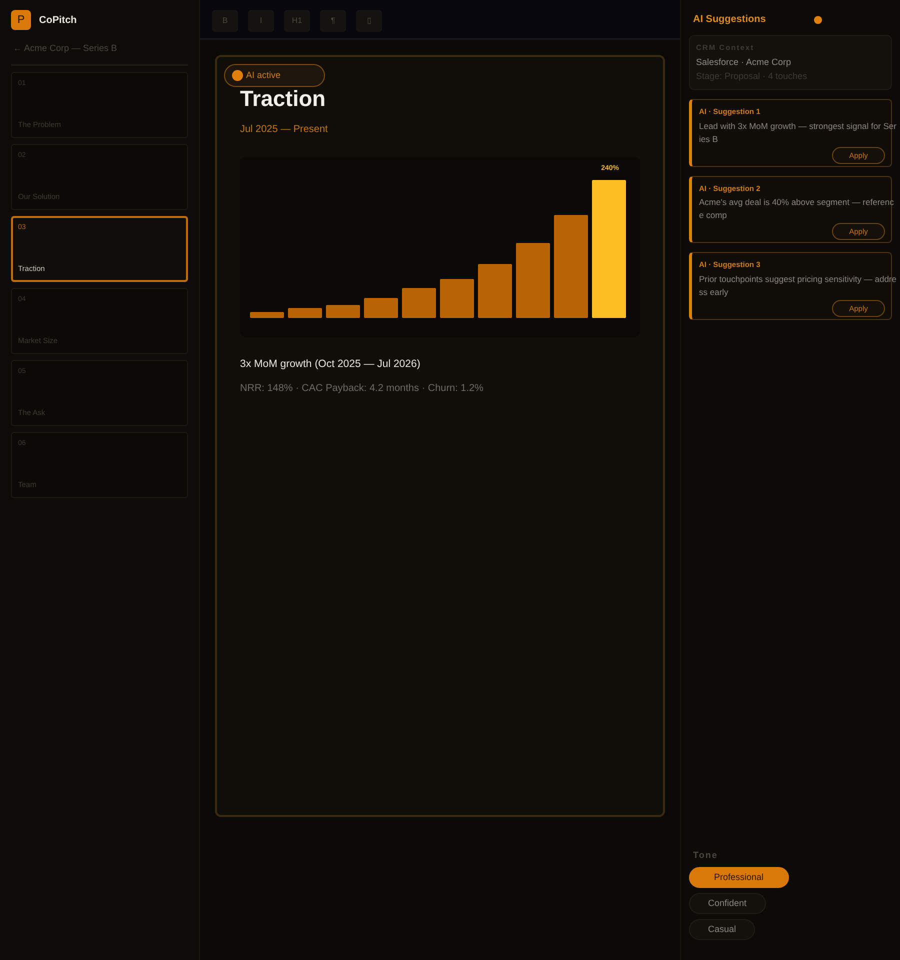  What do you see at coordinates (797, 209) in the screenshot?
I see `suggestion-text: Acme's avg deal is 40% above segment — reference comp` at bounding box center [797, 209].